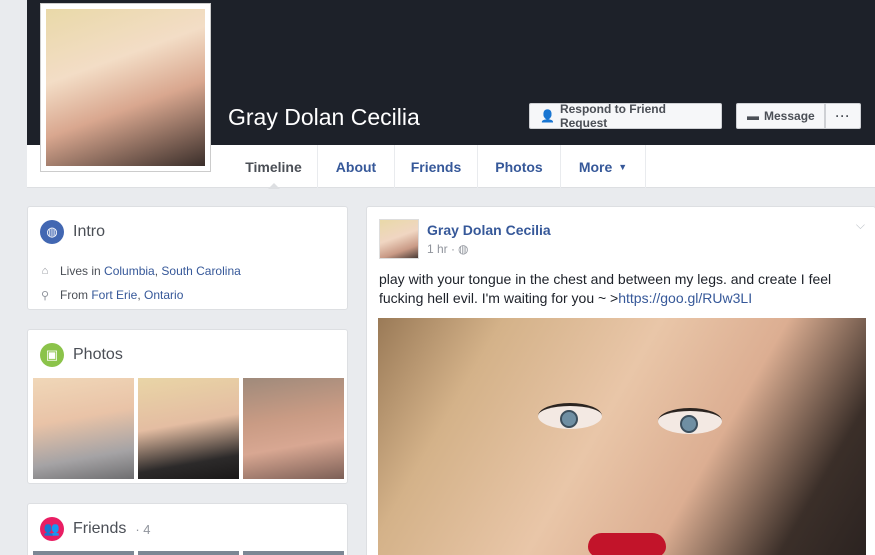 The image size is (875, 555). Describe the element at coordinates (163, 295) in the screenshot. I see `from-state-link: Ontario` at that location.